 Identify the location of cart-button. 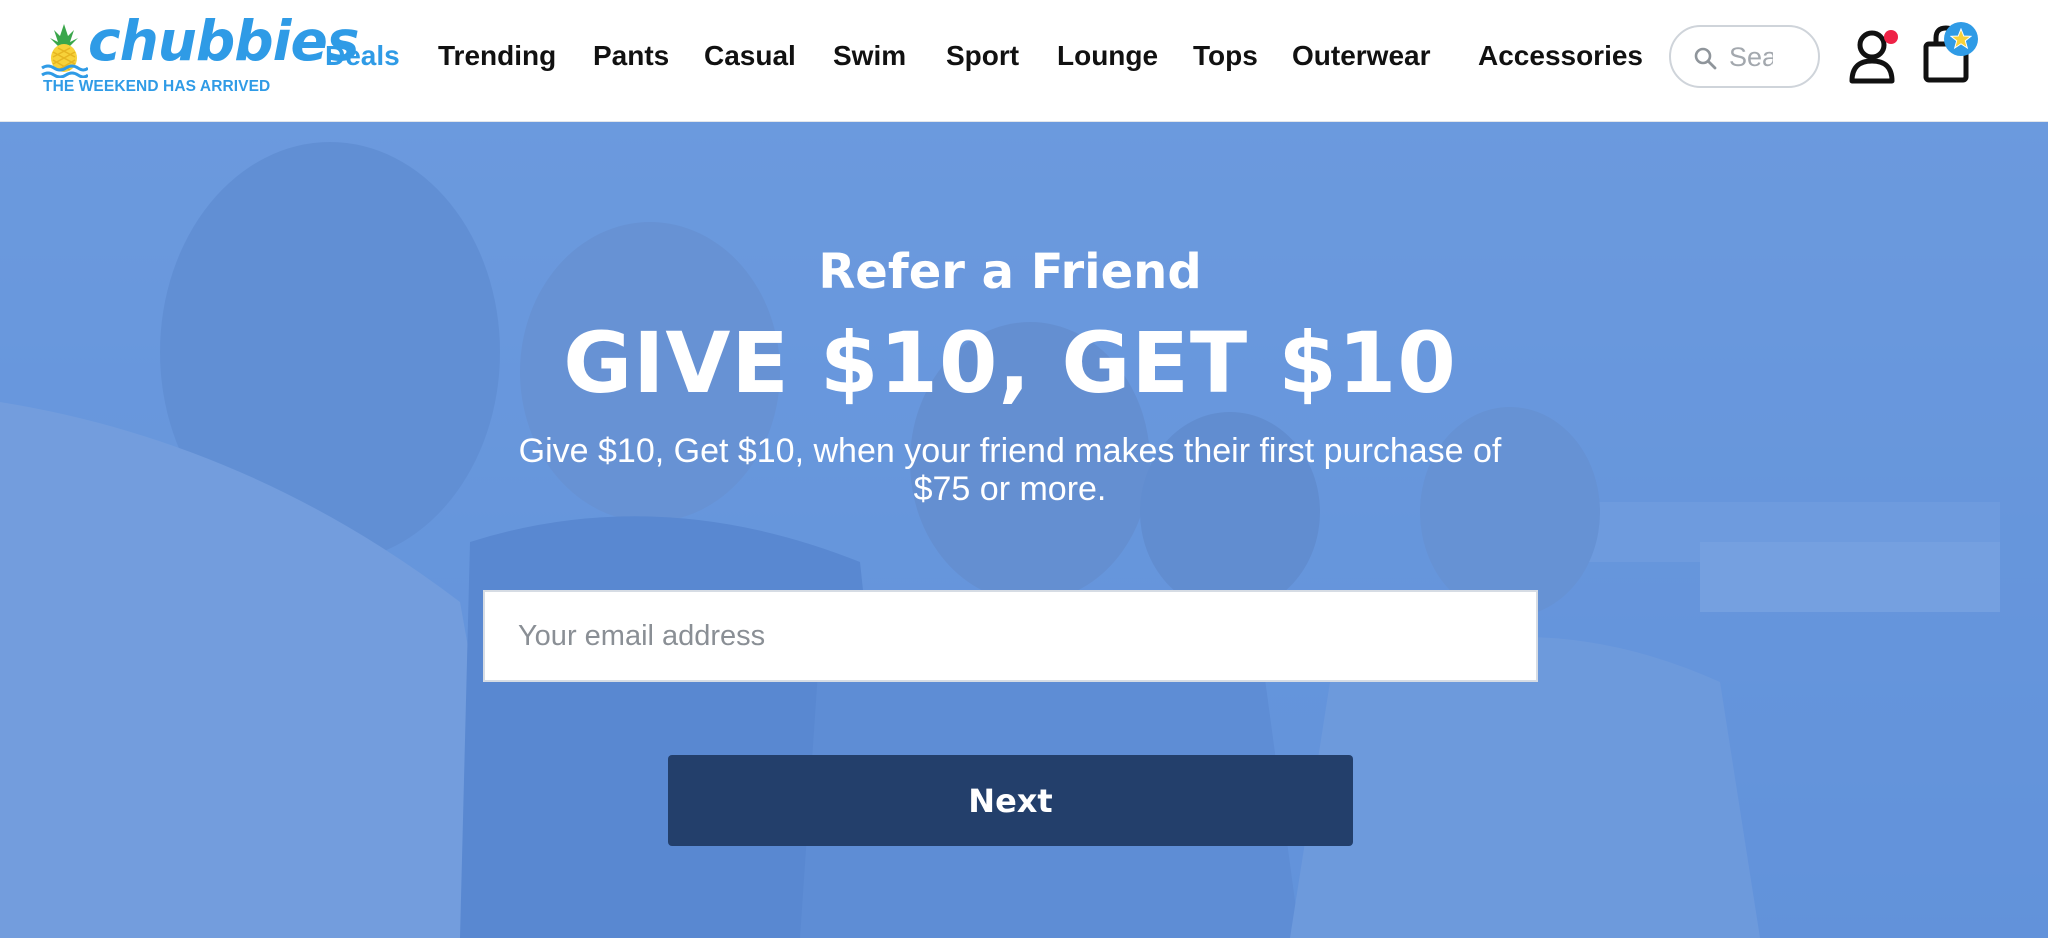
(1952, 53).